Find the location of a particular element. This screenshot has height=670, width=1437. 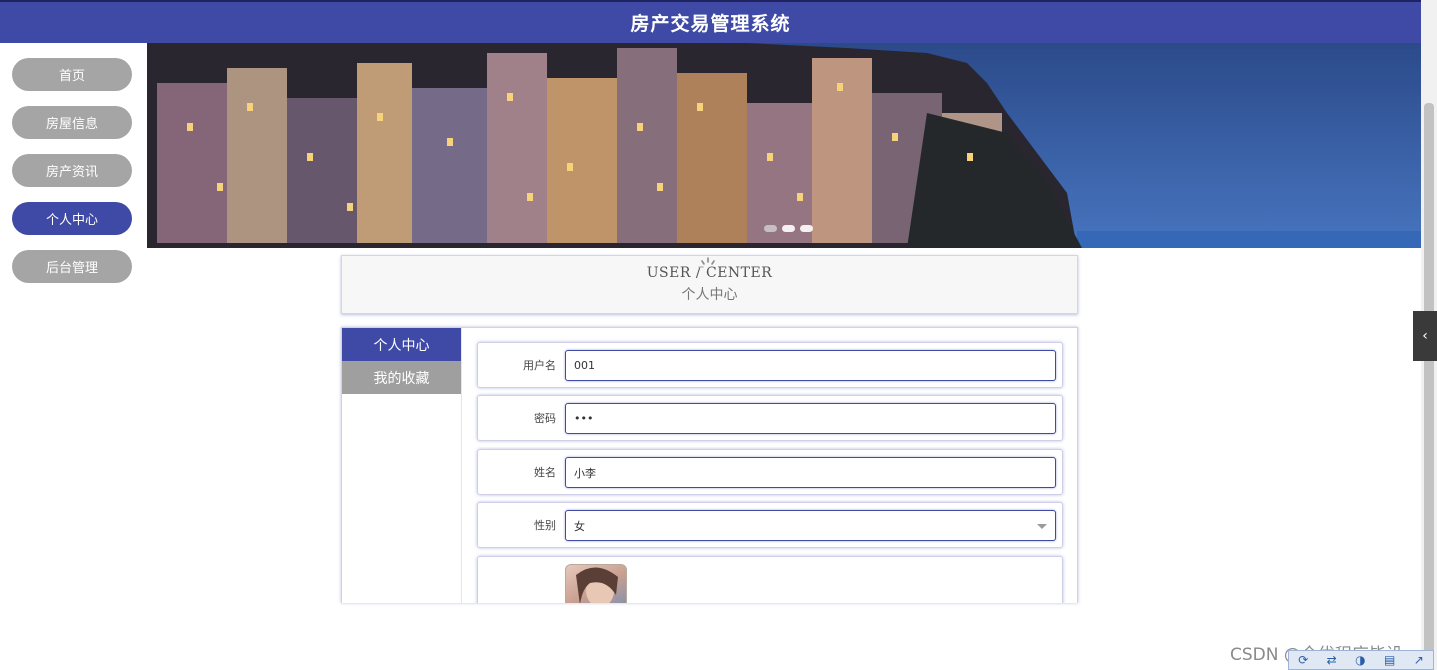

gender-select-value: 女 is located at coordinates (579, 526).